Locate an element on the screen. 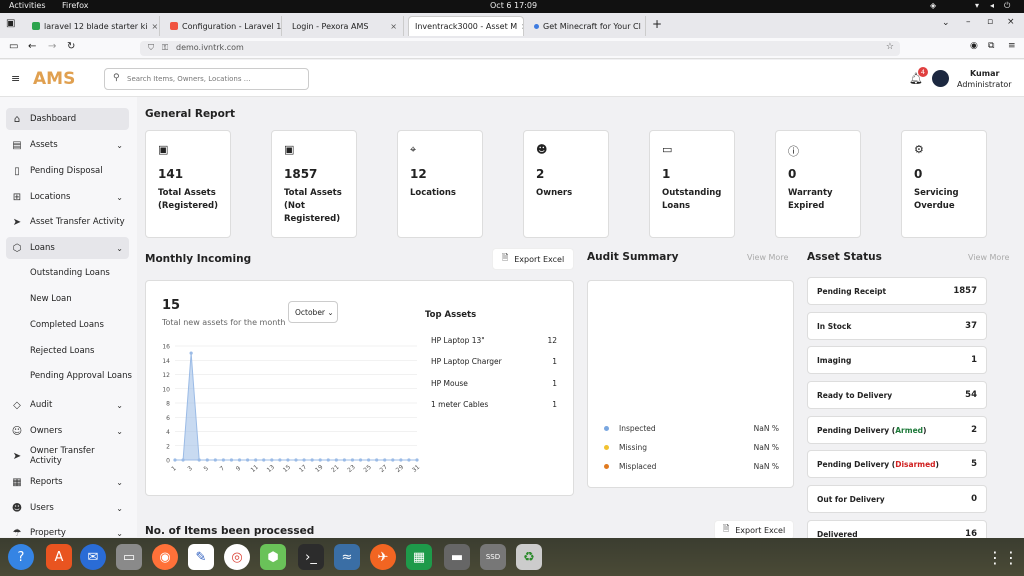 Image resolution: width=1024 pixels, height=576 pixels. export-excel-button-processed: 🗎︎ Export Excel is located at coordinates (754, 530).